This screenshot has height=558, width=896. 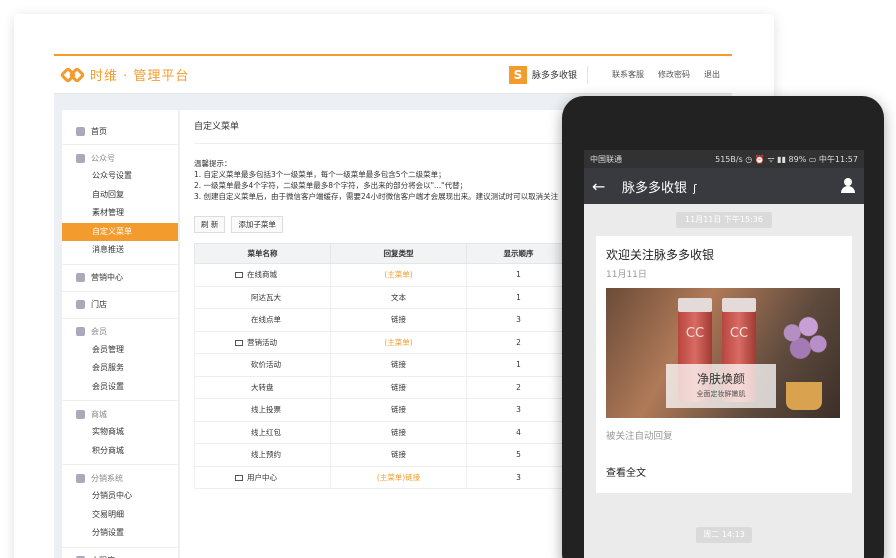 I want to click on sidebar-item: 实物商城, so click(x=120, y=432).